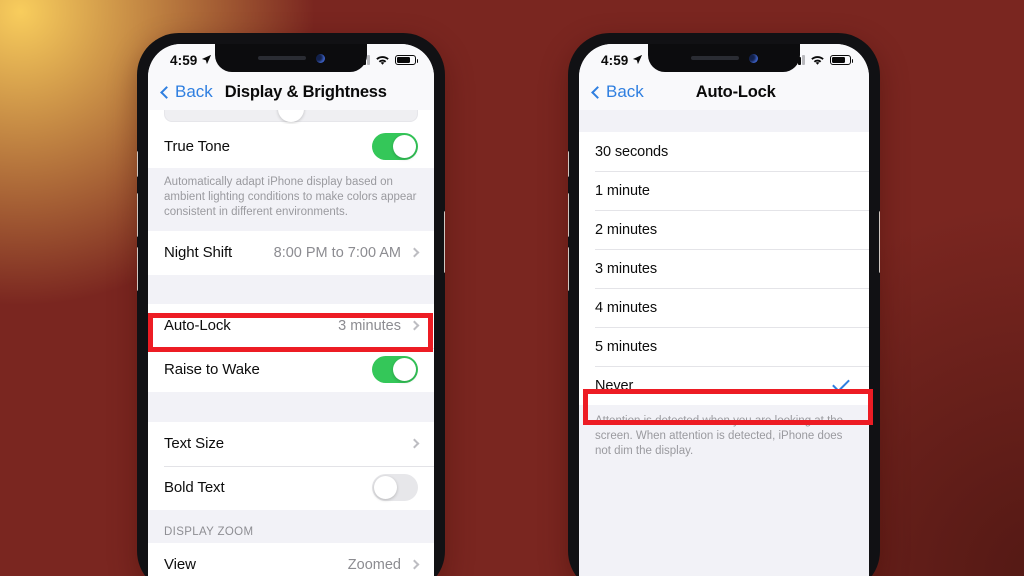 This screenshot has width=1024, height=576. What do you see at coordinates (197, 326) in the screenshot?
I see `row-label: Auto-Lock` at bounding box center [197, 326].